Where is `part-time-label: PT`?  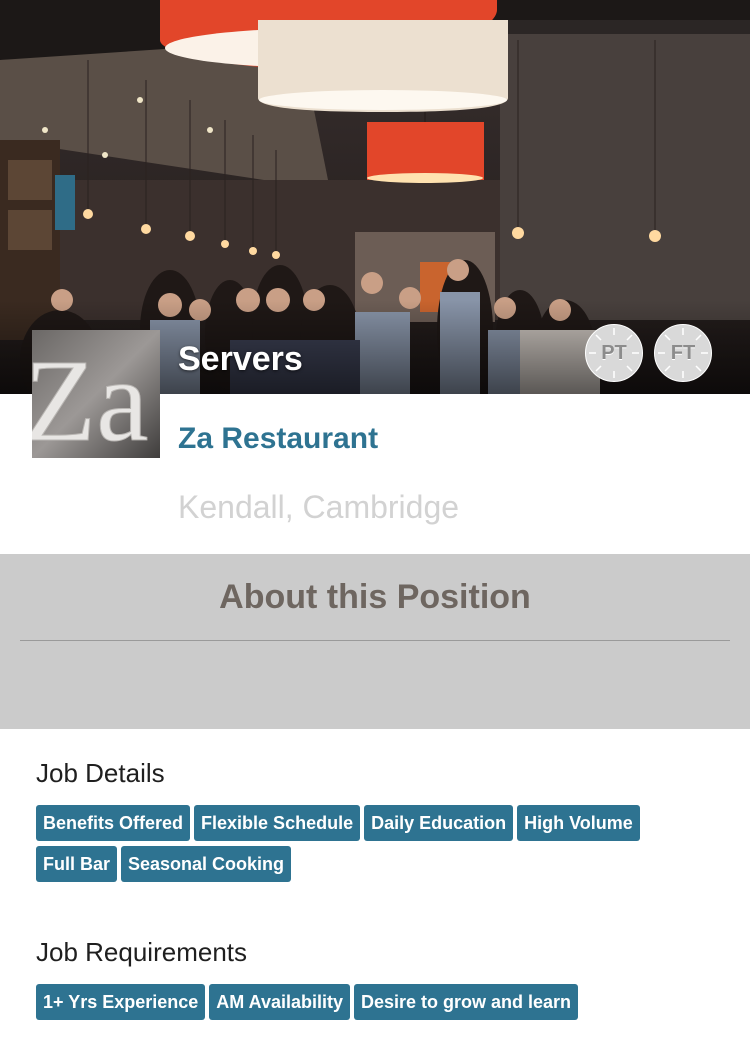 part-time-label: PT is located at coordinates (614, 353).